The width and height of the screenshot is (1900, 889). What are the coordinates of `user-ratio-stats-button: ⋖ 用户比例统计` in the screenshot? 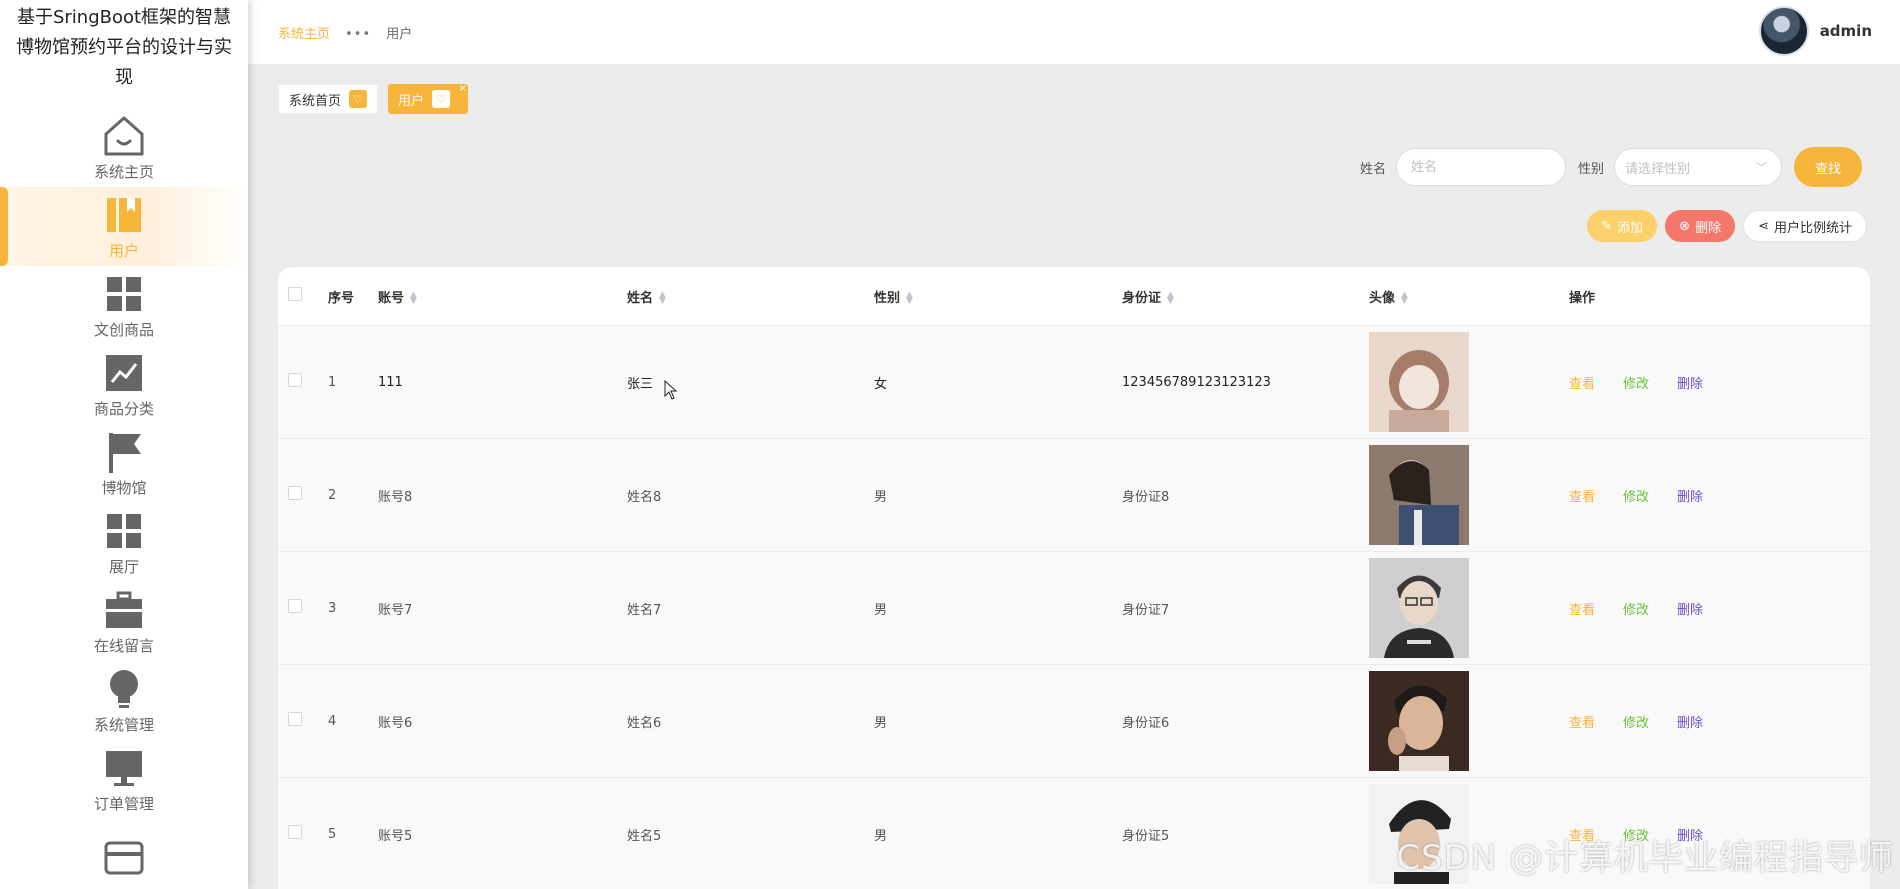 It's located at (1805, 226).